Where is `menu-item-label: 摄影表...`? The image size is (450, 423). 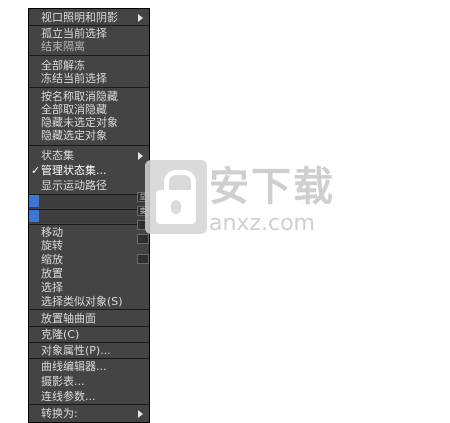 menu-item-label: 摄影表... is located at coordinates (63, 381).